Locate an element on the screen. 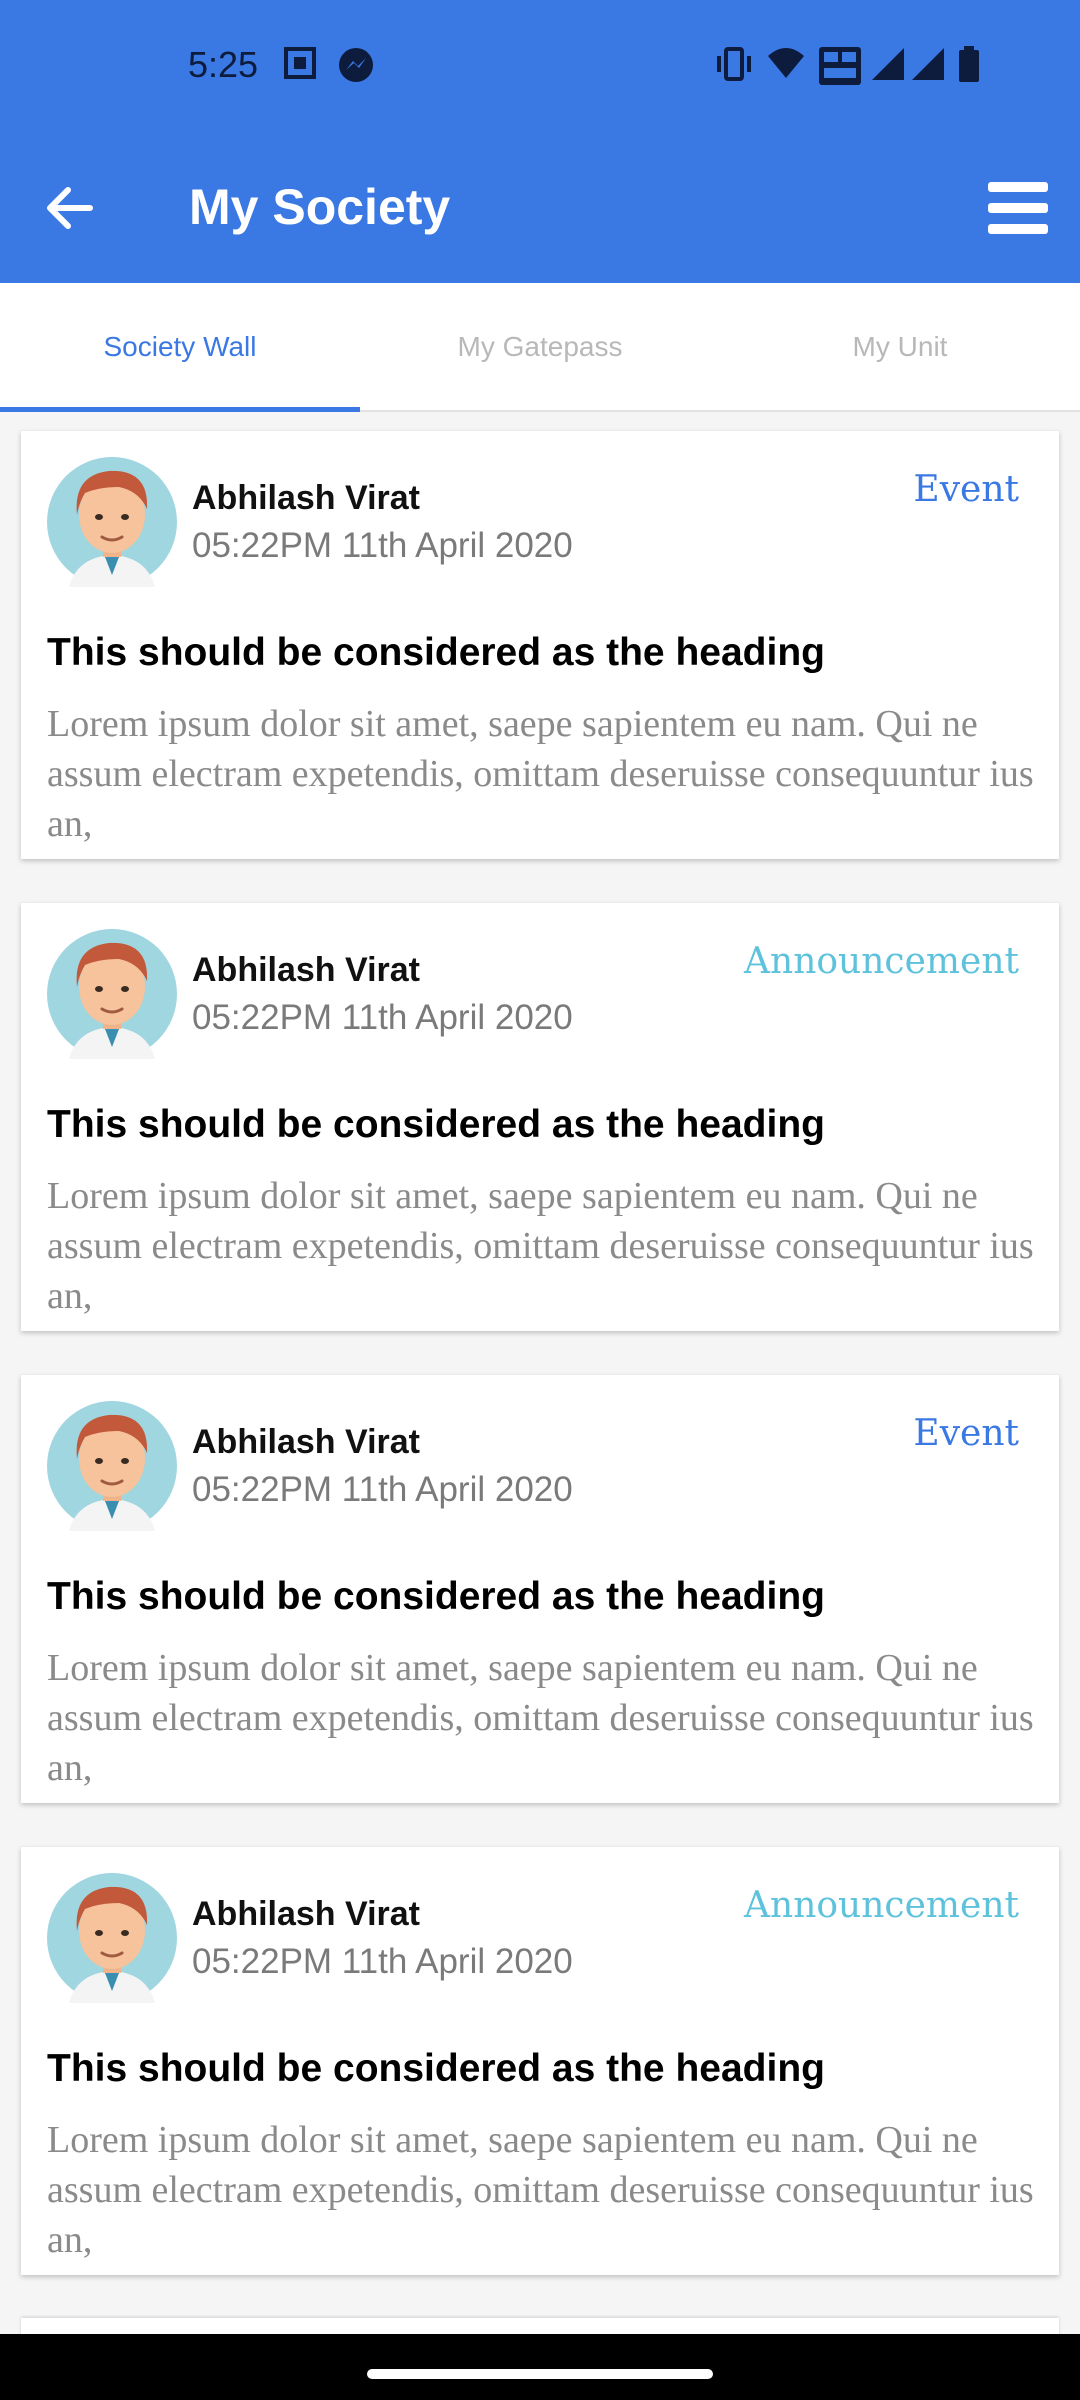 The height and width of the screenshot is (2400, 1080). tab-bar: Society Wall My Gatepass My Unit is located at coordinates (540, 347).